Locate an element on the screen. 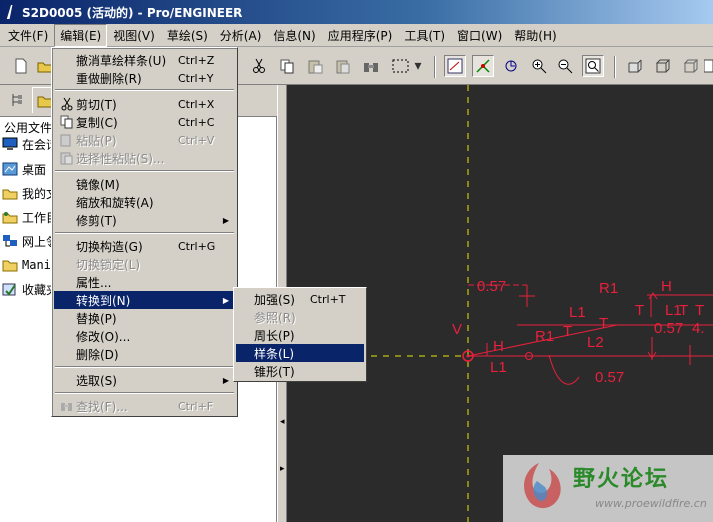 Image resolution: width=713 pixels, height=522 pixels. network-icon is located at coordinates (10, 241).